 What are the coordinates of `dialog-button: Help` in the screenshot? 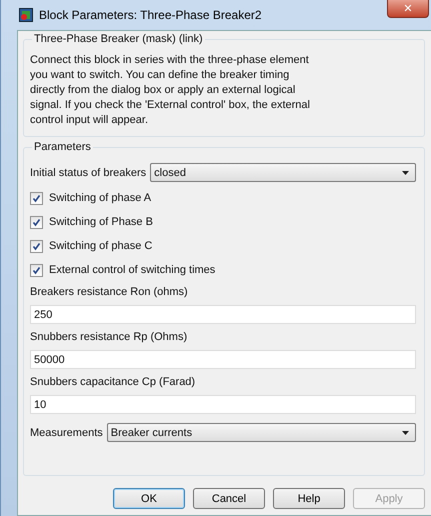 It's located at (309, 498).